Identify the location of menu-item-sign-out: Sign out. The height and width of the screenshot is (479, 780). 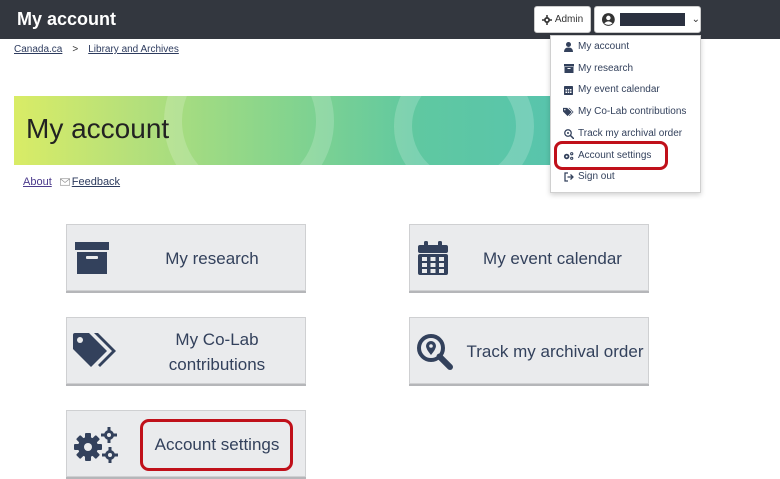
(589, 176).